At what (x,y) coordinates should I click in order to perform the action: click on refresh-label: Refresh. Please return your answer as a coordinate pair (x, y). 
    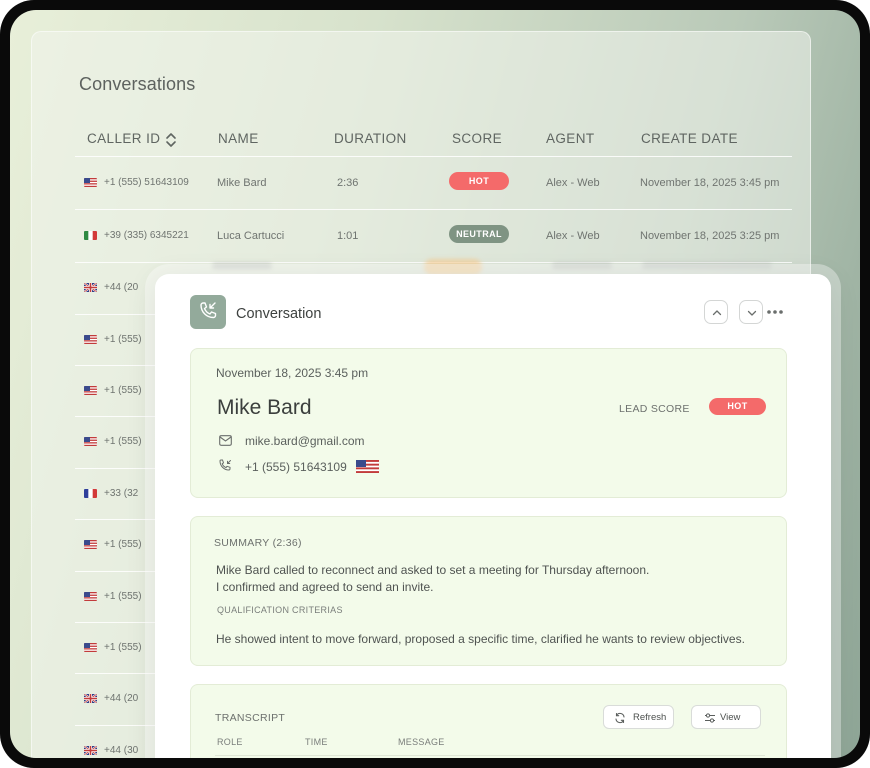
    Looking at the image, I should click on (650, 717).